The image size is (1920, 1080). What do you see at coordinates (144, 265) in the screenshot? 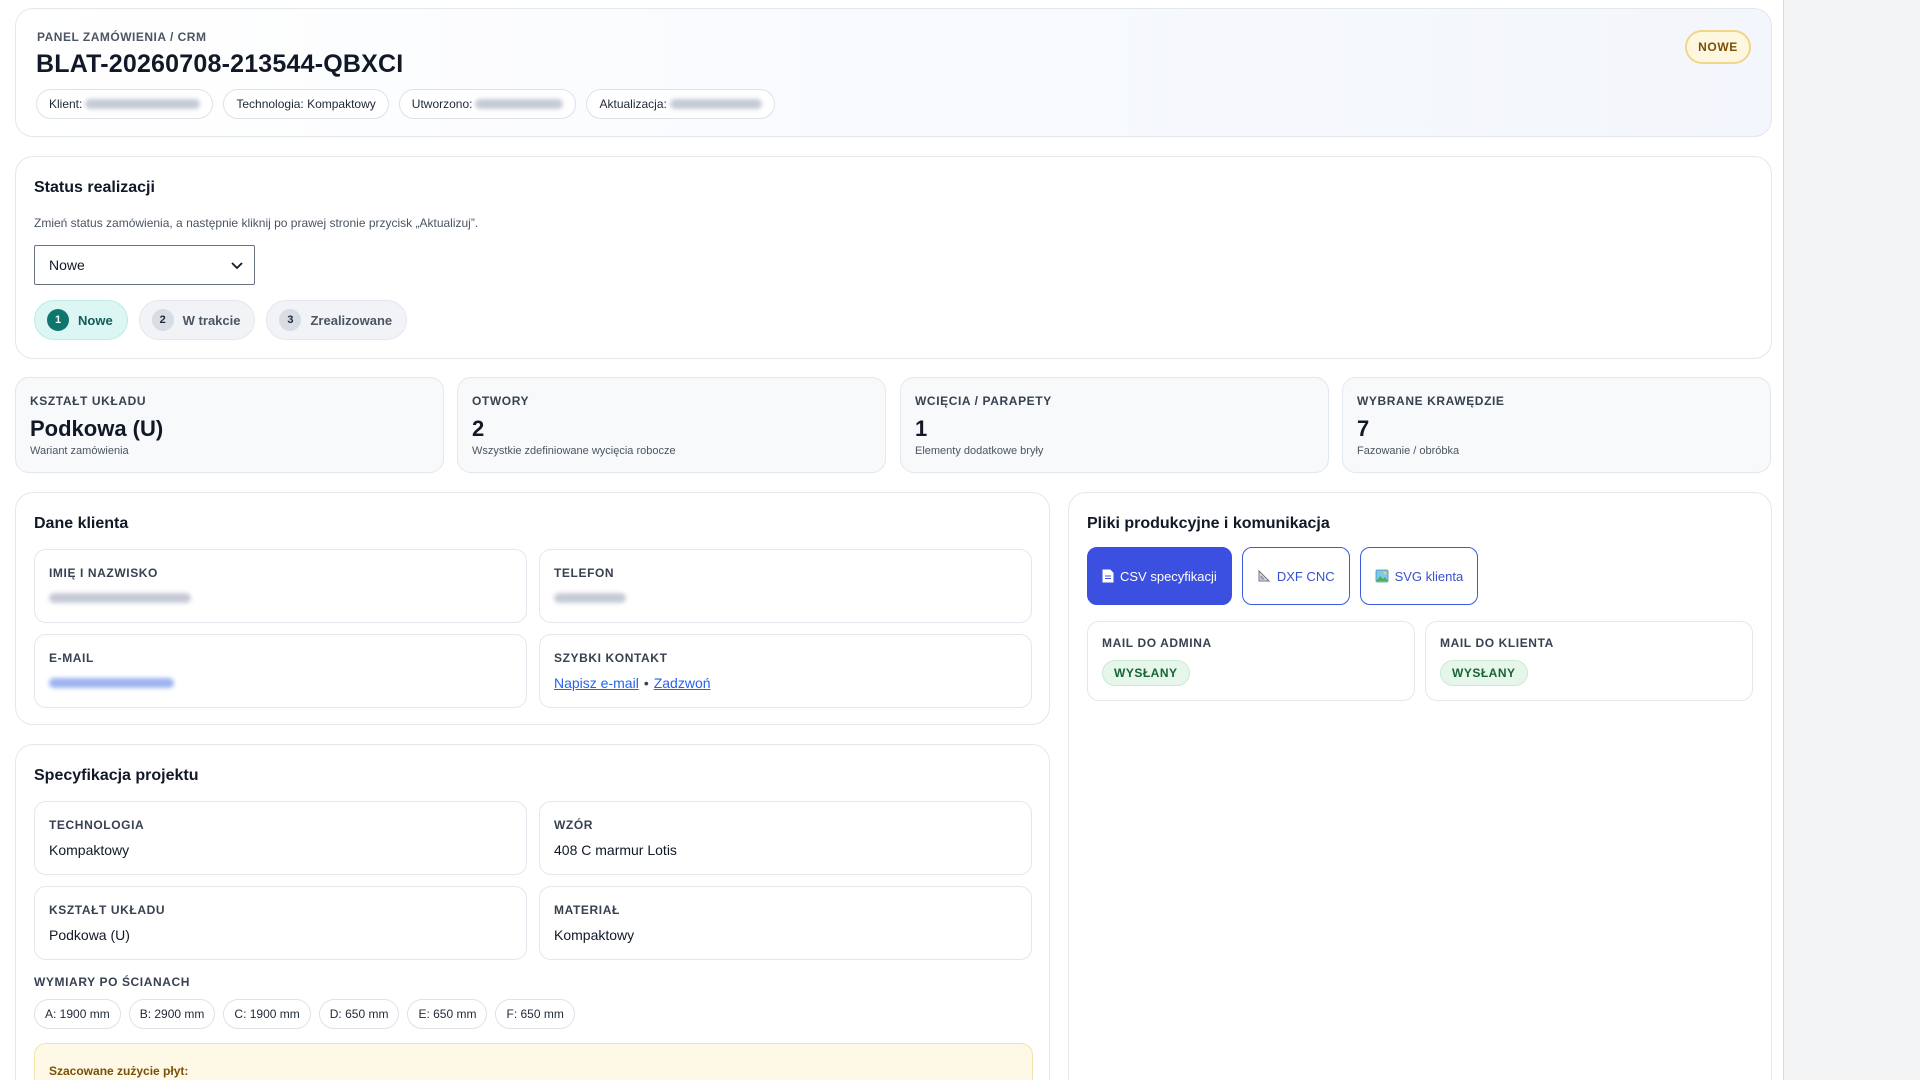
I see `status-select: Nowe` at bounding box center [144, 265].